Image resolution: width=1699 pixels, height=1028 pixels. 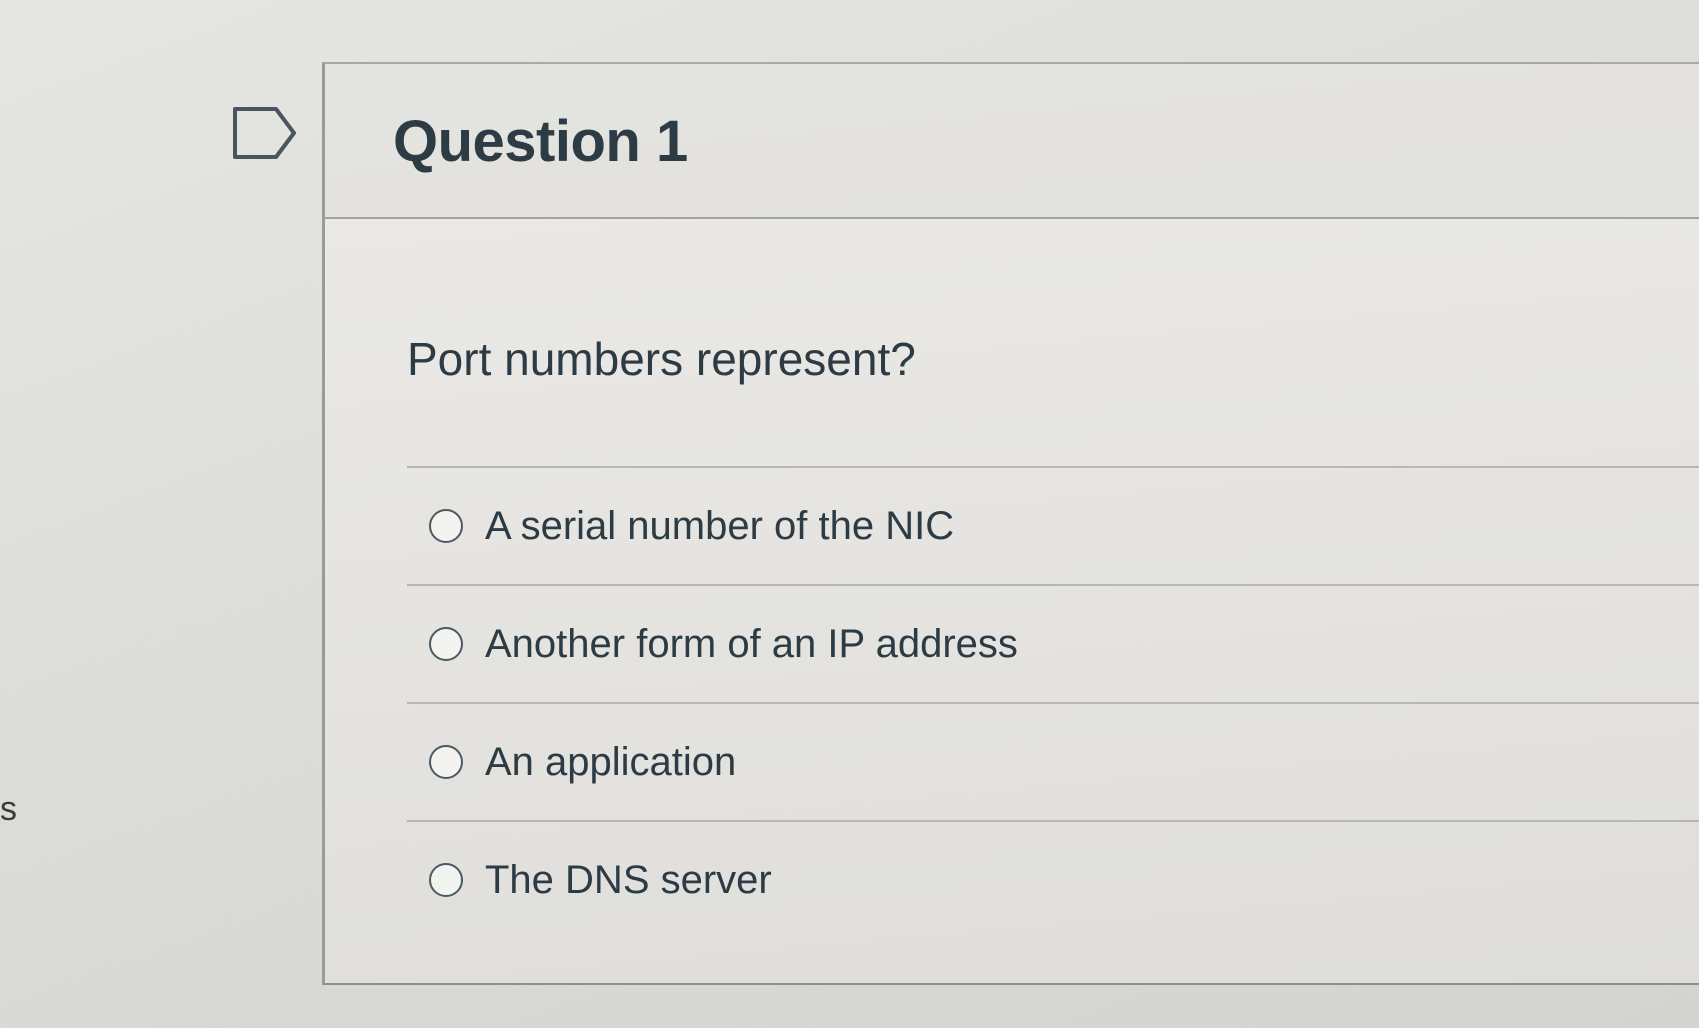 What do you see at coordinates (1053, 644) in the screenshot?
I see `answer-option-ip-address: Another form of an IP address` at bounding box center [1053, 644].